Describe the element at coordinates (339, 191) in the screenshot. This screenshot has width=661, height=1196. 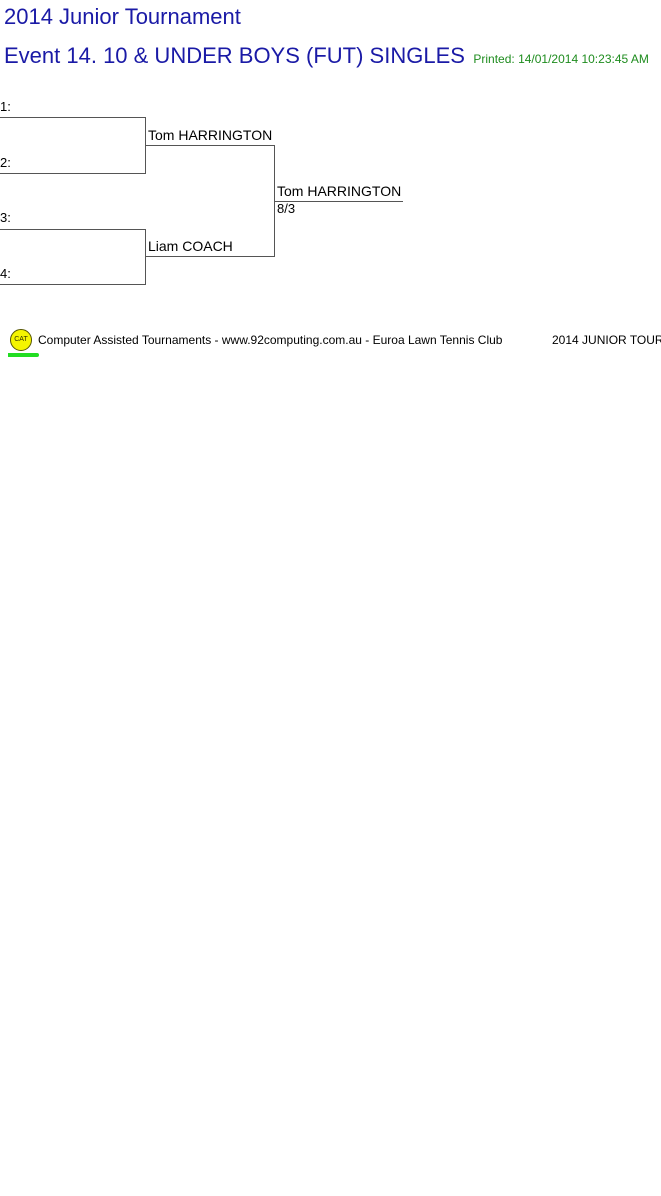
I see `final-winner: Tom HARRINGTON` at that location.